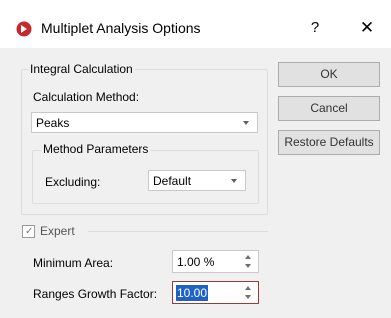 The height and width of the screenshot is (318, 391). I want to click on calculation-method-select: Peaks, so click(144, 122).